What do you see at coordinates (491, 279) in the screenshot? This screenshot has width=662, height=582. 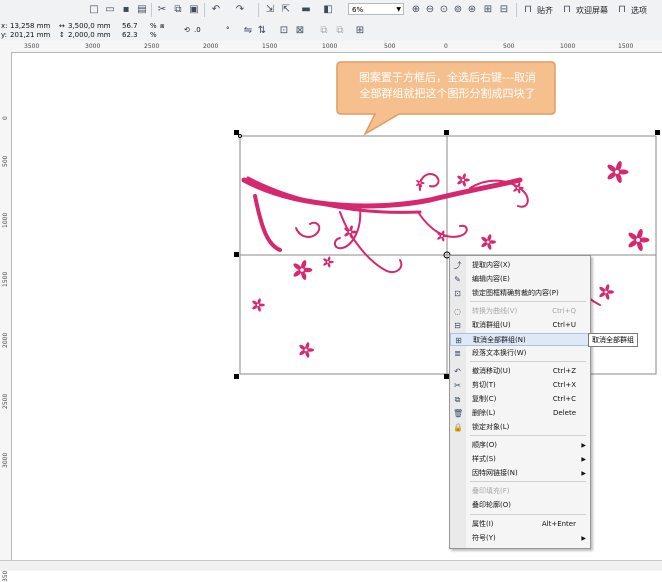 I see `menu-item-label: 编辑内容(E)` at bounding box center [491, 279].